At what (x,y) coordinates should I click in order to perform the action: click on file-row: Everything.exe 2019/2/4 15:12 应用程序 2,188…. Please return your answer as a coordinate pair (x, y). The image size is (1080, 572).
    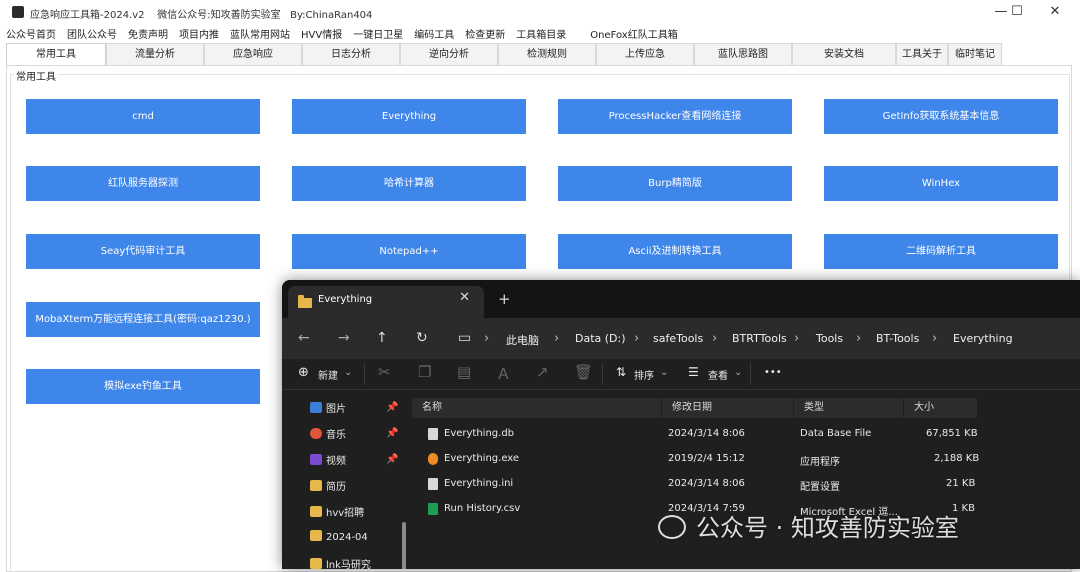
    Looking at the image, I should click on (750, 459).